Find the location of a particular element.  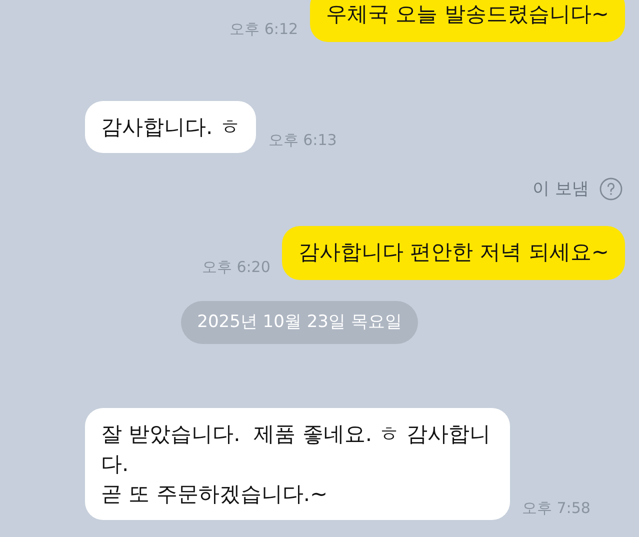

received-message-bubble: 감사합니다. ㅎ is located at coordinates (170, 126).